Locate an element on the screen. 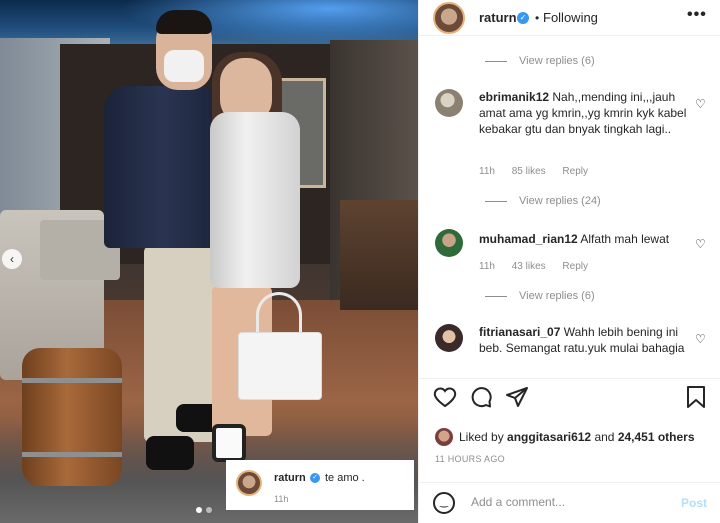  comment-username: muhamad_rian12 is located at coordinates (528, 239).